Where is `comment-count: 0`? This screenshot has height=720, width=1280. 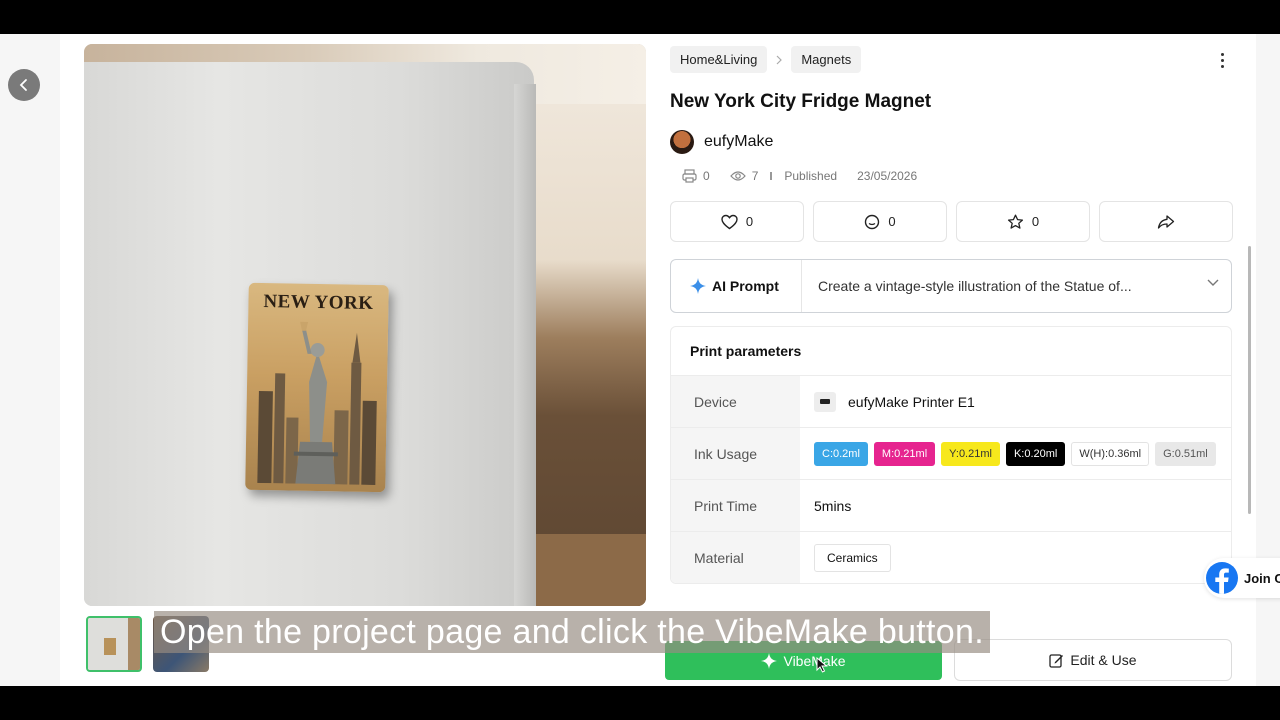
comment-count: 0 is located at coordinates (892, 221).